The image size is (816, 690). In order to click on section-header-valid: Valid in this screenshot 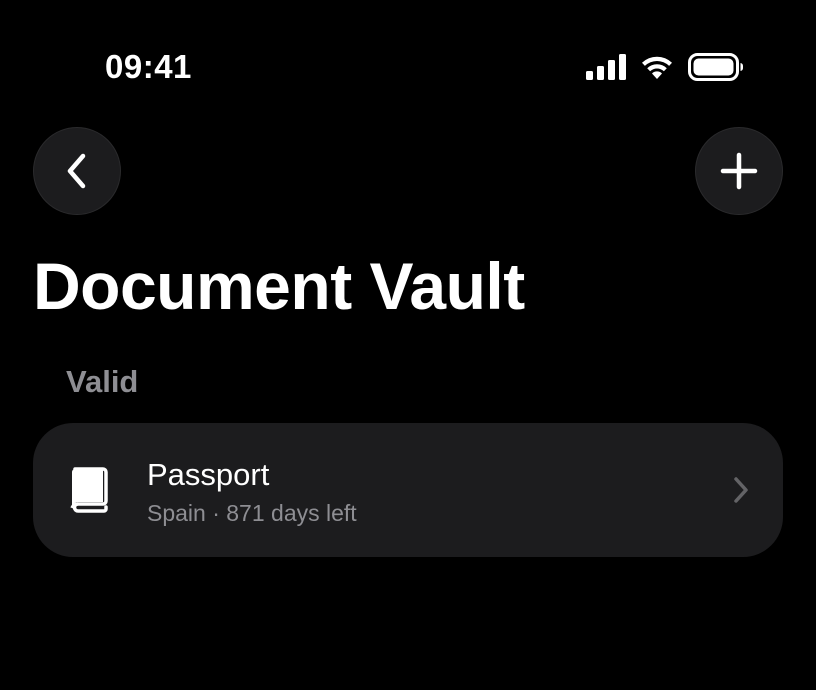, I will do `click(102, 381)`.